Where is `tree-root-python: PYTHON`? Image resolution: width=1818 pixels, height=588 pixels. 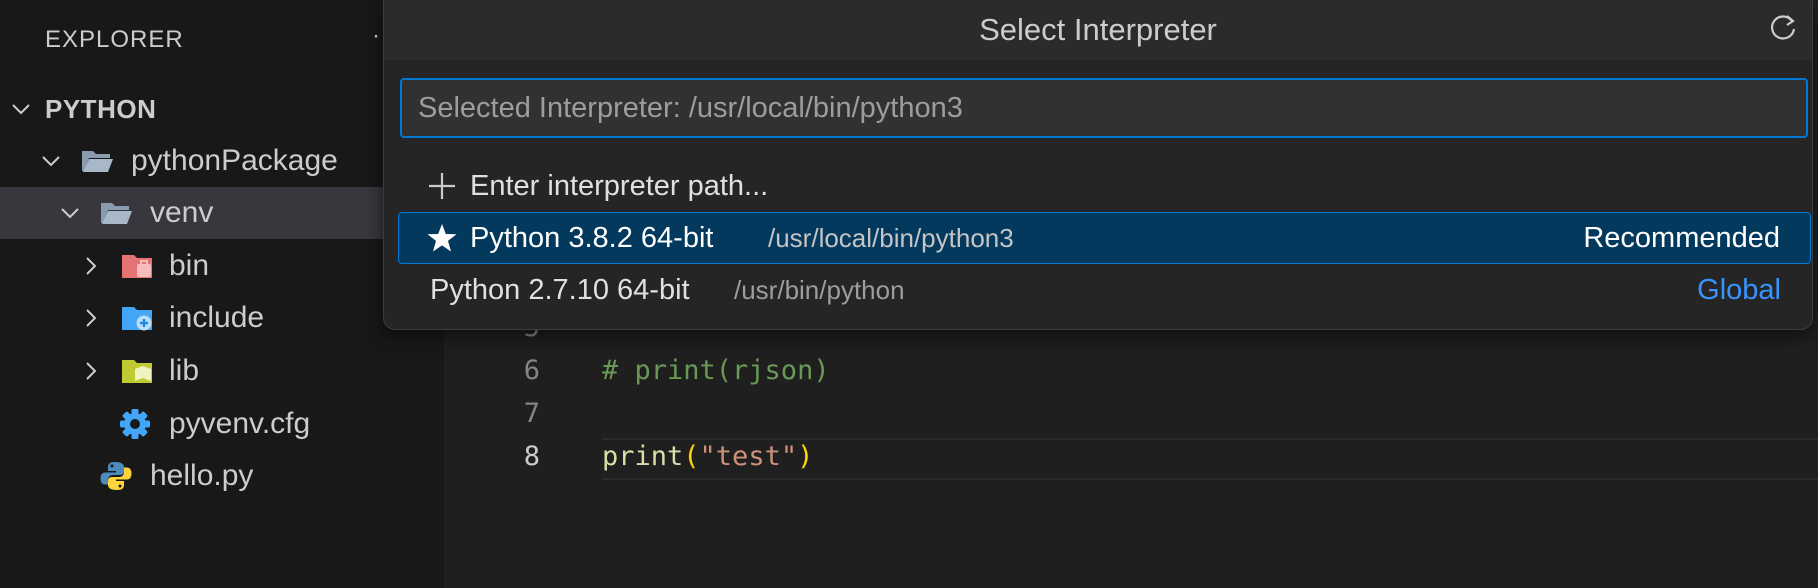 tree-root-python: PYTHON is located at coordinates (222, 109).